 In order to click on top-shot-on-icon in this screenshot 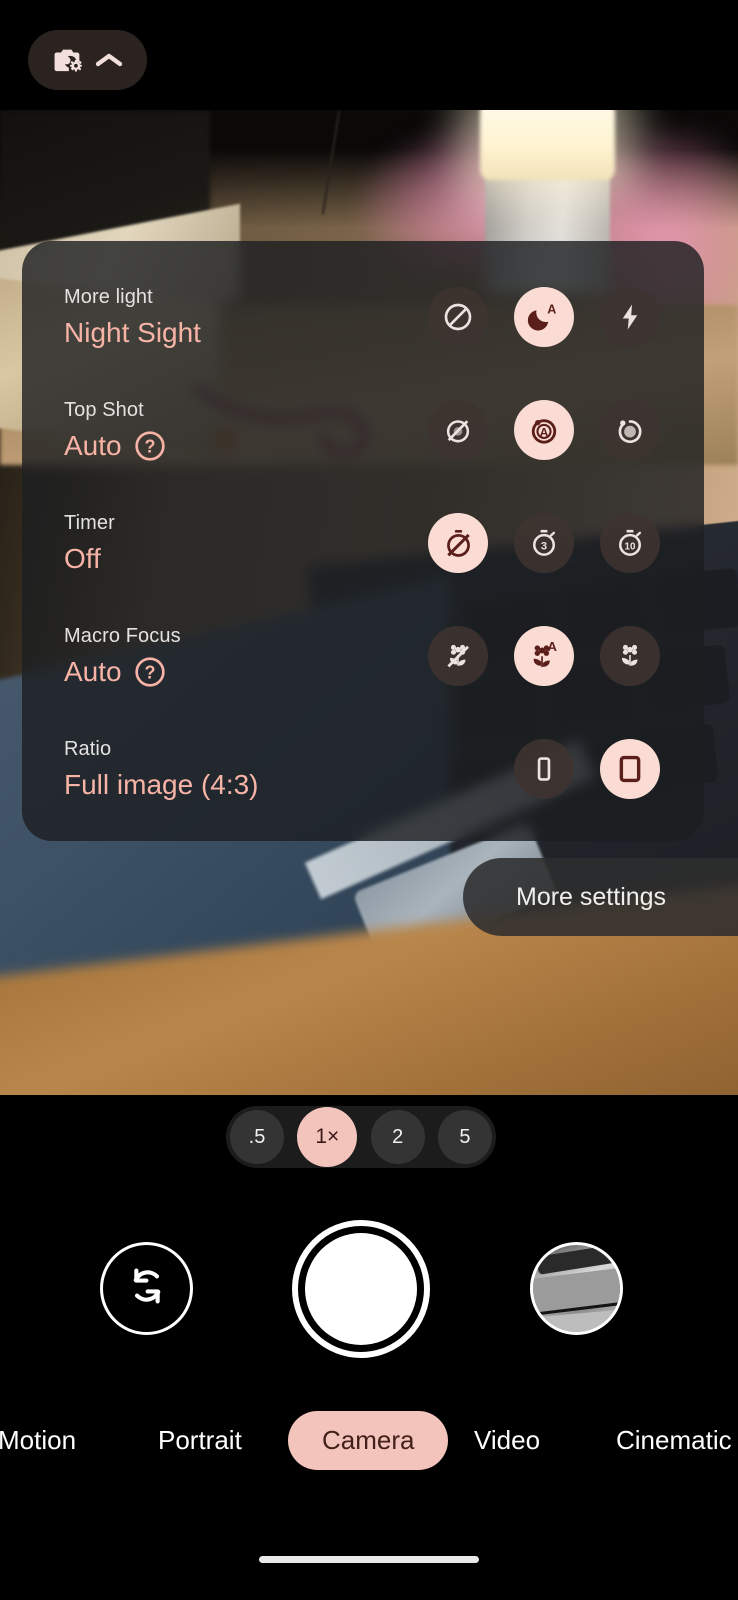, I will do `click(630, 430)`.